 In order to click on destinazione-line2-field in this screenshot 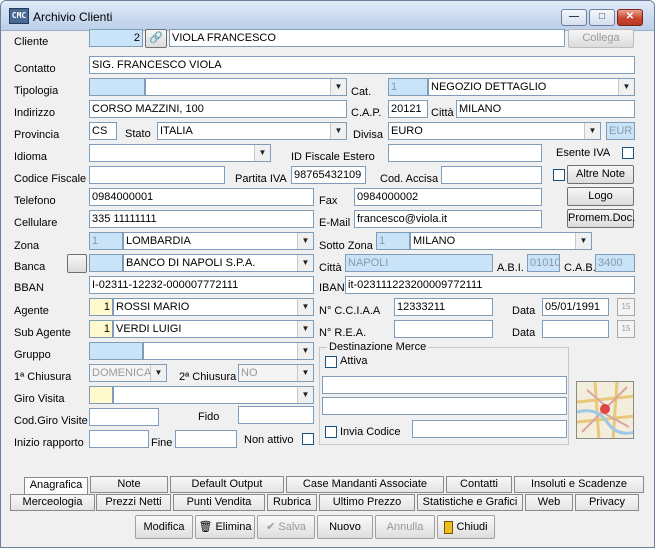, I will do `click(444, 406)`.